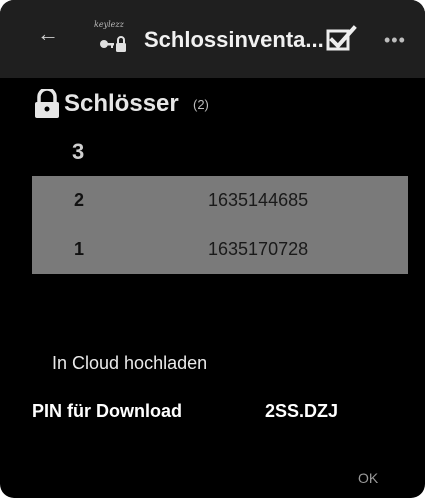 This screenshot has width=425, height=498. I want to click on pin-label: PIN für Download, so click(107, 411).